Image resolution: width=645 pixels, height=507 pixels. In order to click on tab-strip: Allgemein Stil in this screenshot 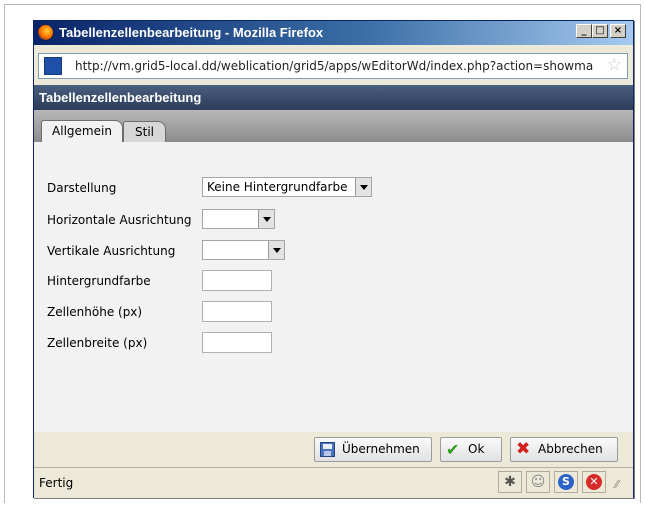, I will do `click(333, 126)`.